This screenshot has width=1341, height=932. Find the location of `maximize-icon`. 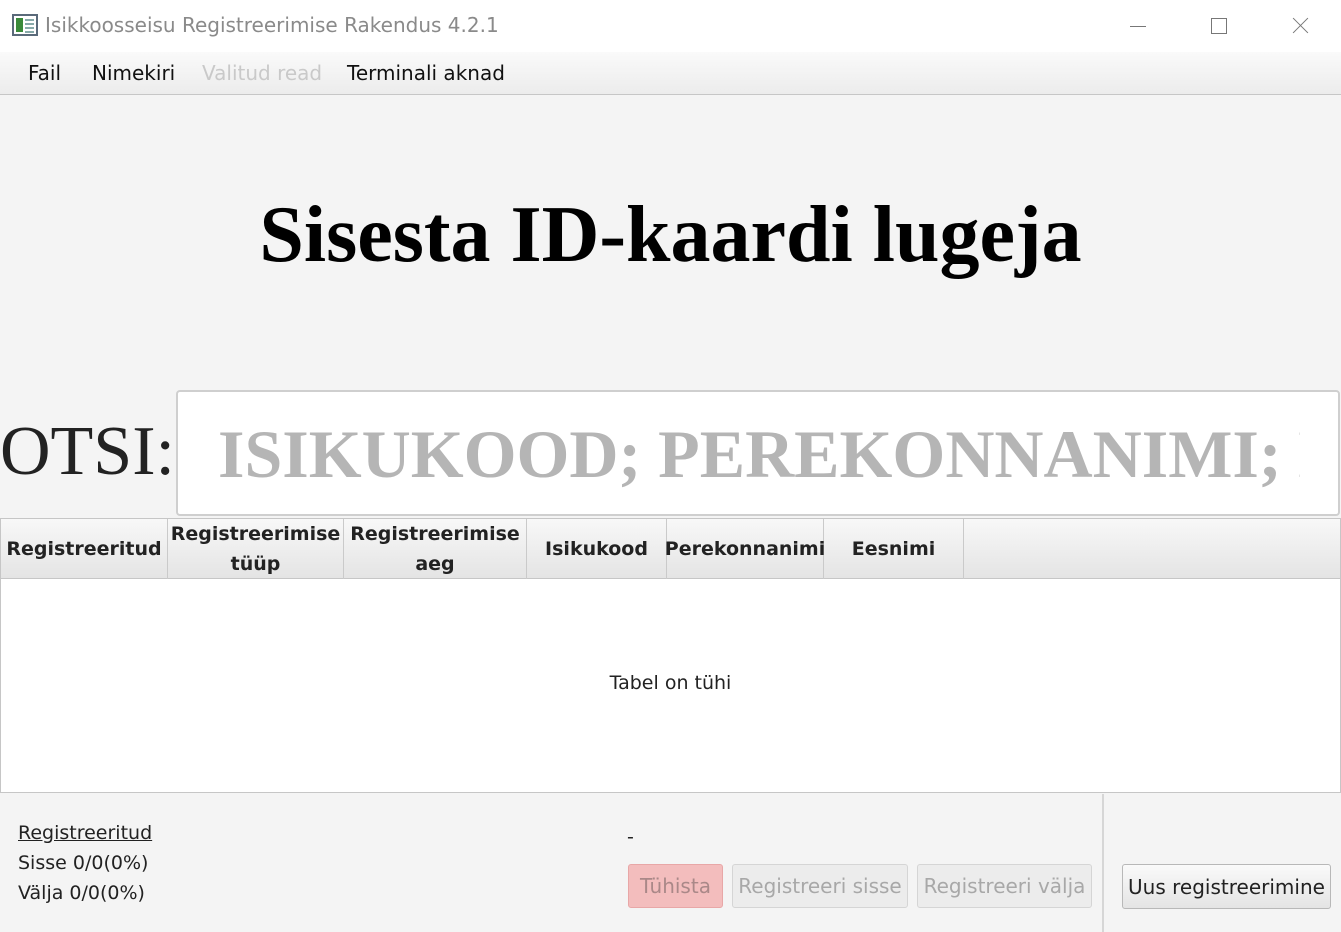

maximize-icon is located at coordinates (1219, 26).